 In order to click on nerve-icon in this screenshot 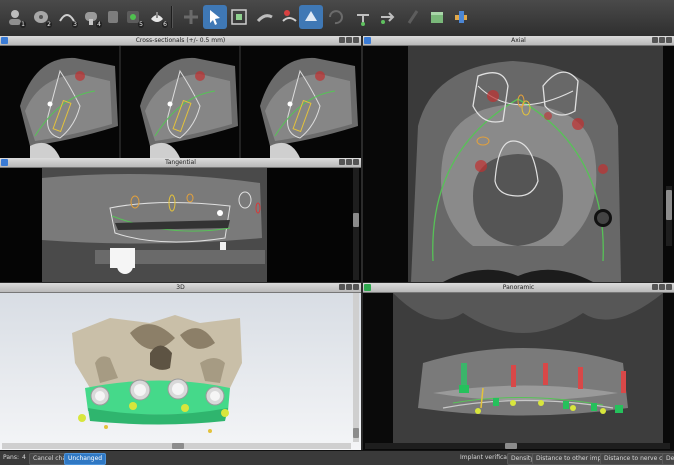, I will do `click(264, 18)`.